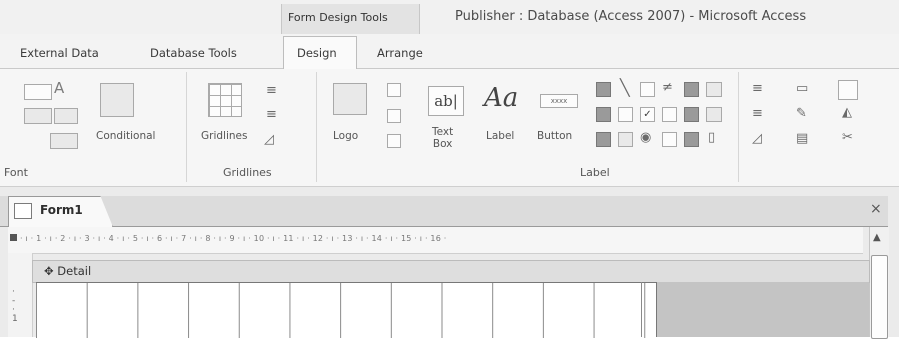 The image size is (899, 339). What do you see at coordinates (38, 92) in the screenshot?
I see `font-color-dropdown` at bounding box center [38, 92].